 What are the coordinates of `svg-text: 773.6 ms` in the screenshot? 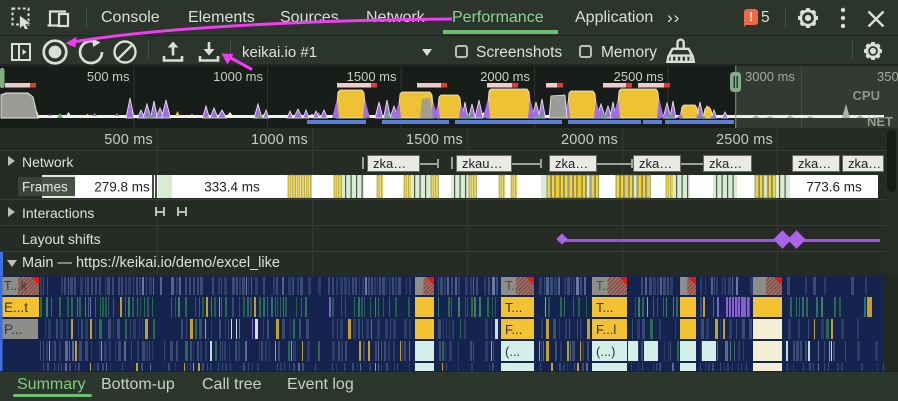 It's located at (834, 187).